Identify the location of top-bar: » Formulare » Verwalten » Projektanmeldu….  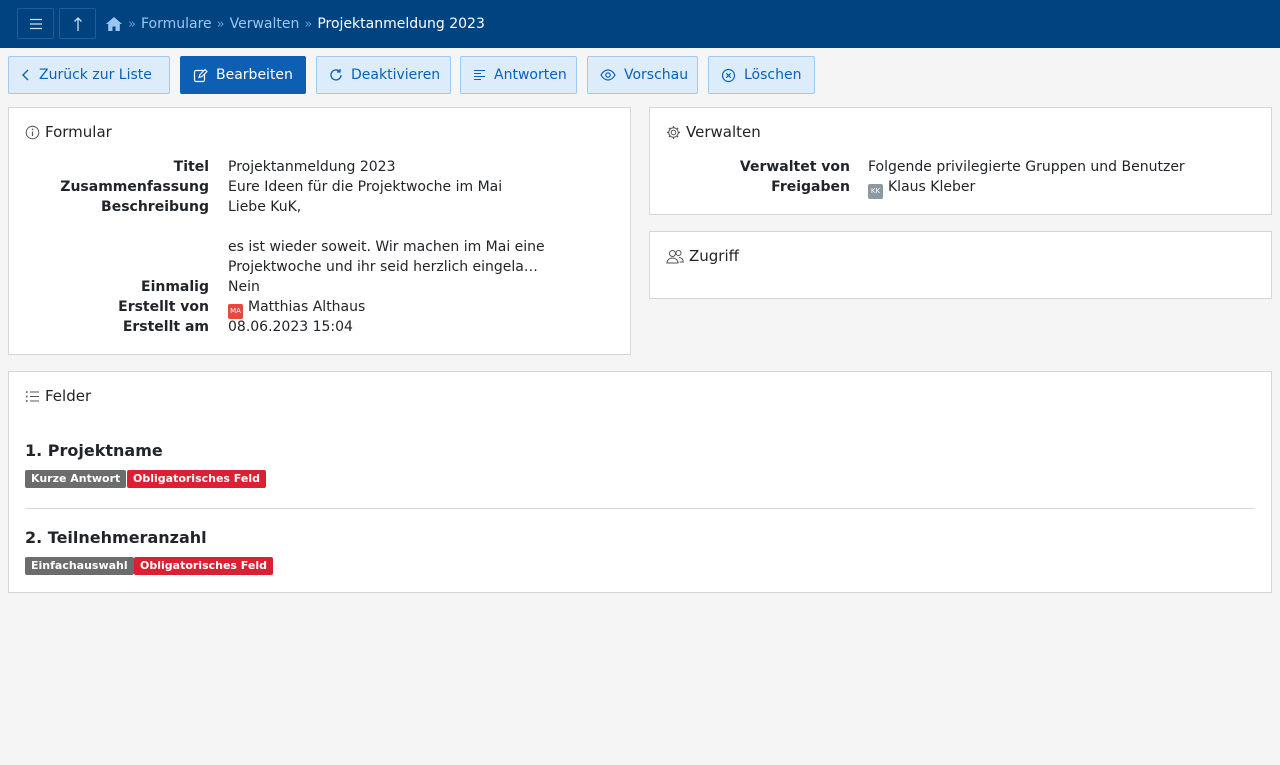
(640, 24).